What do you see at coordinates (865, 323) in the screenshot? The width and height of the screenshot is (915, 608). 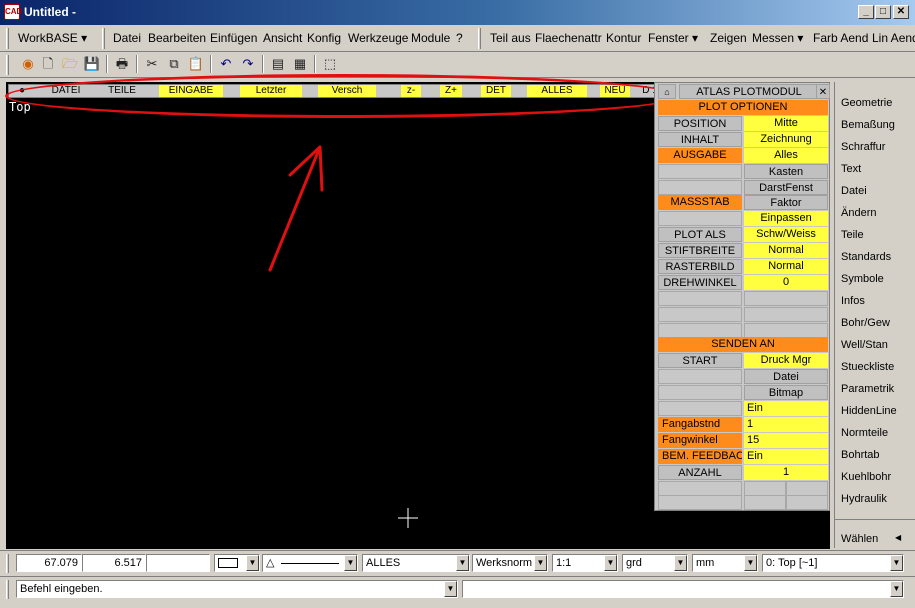 I see `sidebar-item-bohr-gew: Bohr/Gew` at bounding box center [865, 323].